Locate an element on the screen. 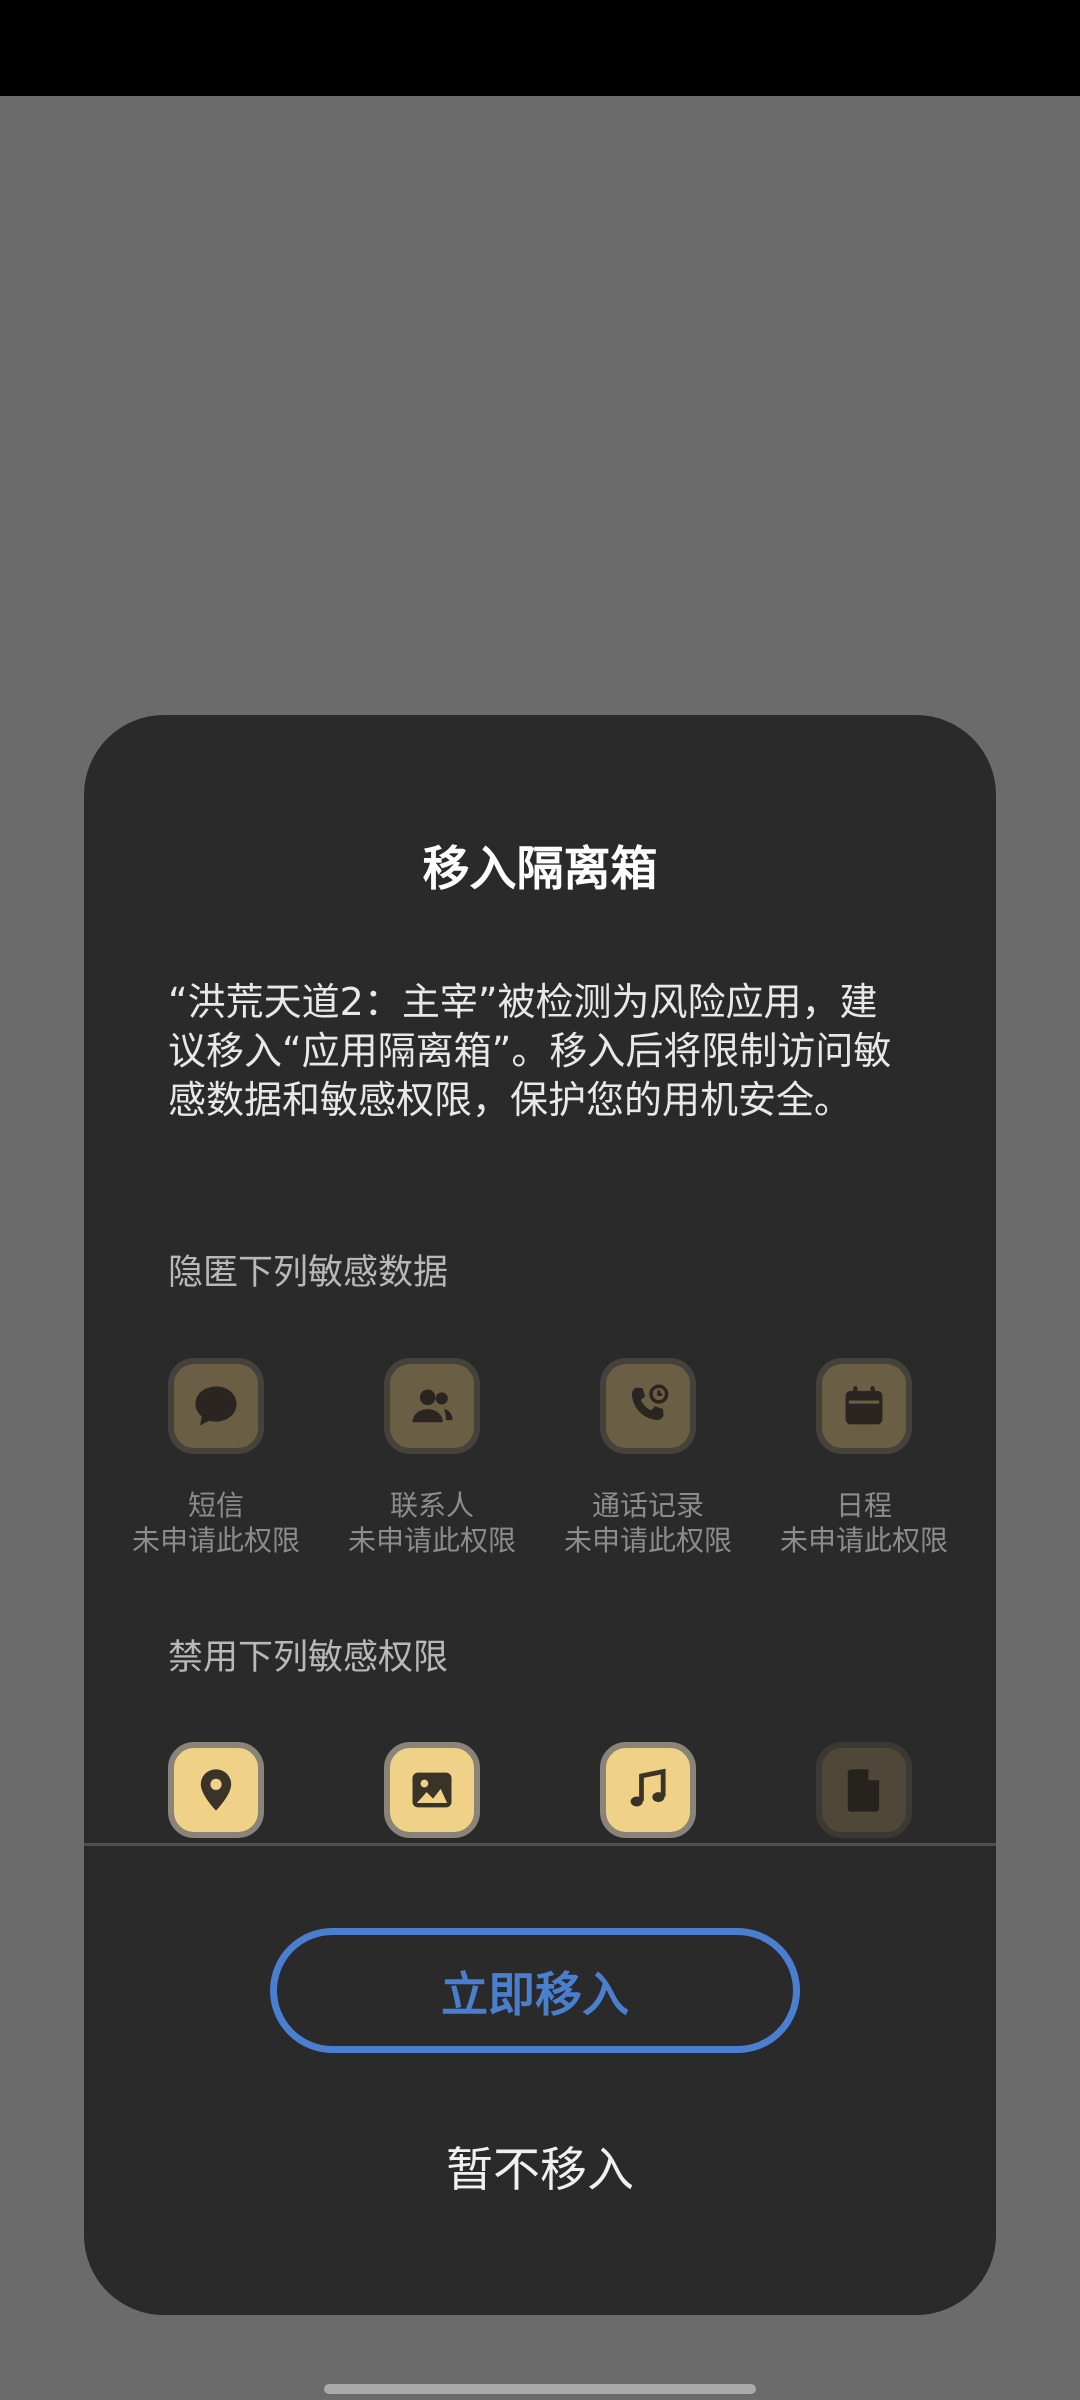  location-icon is located at coordinates (216, 1790).